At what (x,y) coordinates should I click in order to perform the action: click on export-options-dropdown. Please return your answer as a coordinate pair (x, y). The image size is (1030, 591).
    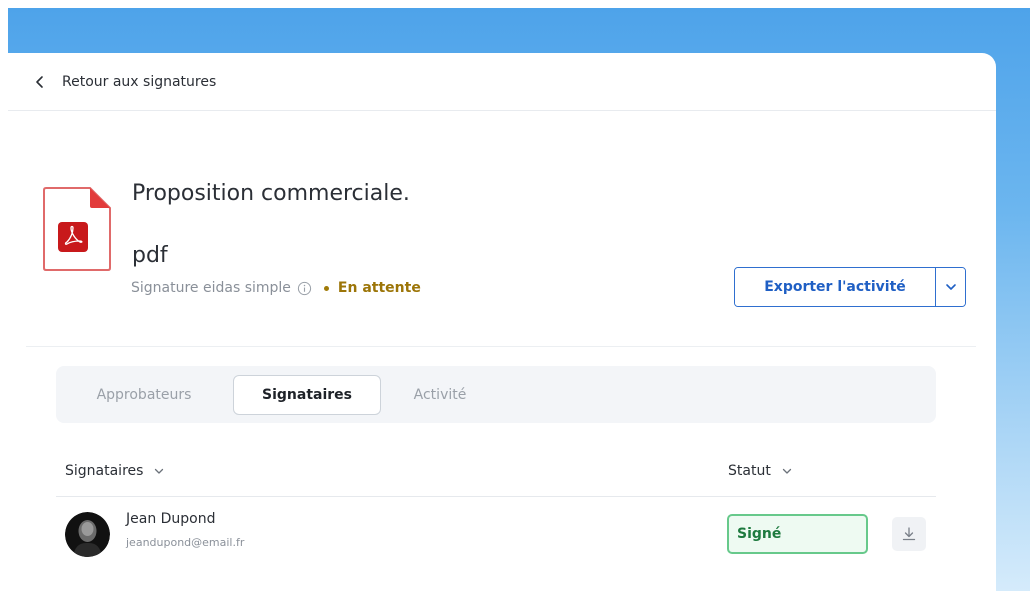
    Looking at the image, I should click on (950, 287).